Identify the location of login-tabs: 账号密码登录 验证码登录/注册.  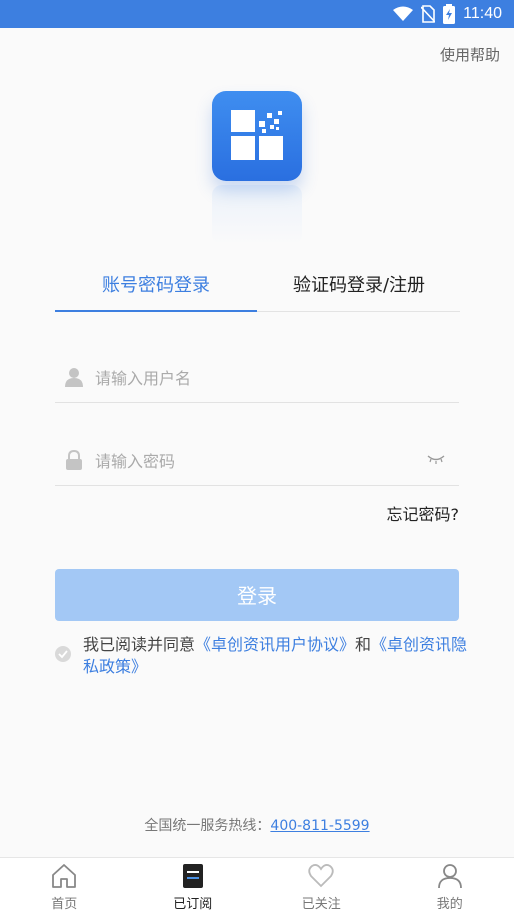
(257, 287).